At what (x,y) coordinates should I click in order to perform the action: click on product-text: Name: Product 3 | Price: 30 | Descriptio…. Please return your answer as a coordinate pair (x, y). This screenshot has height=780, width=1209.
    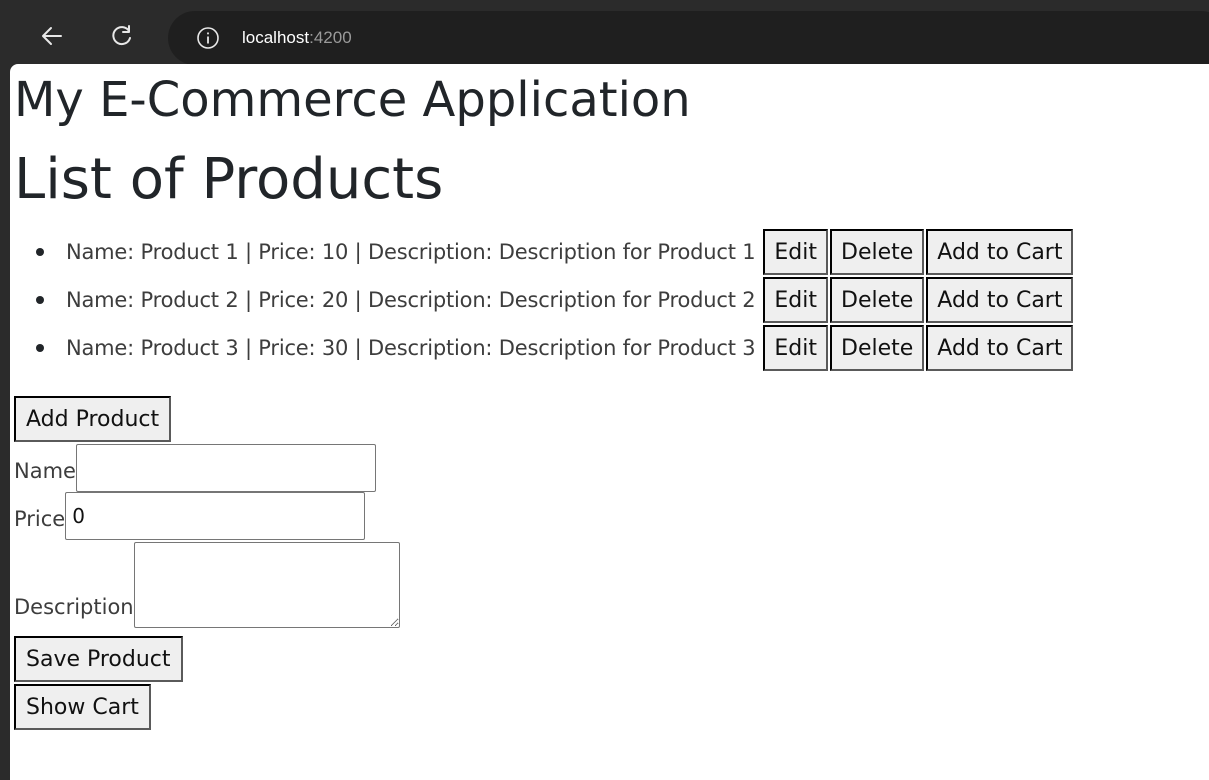
    Looking at the image, I should click on (411, 348).